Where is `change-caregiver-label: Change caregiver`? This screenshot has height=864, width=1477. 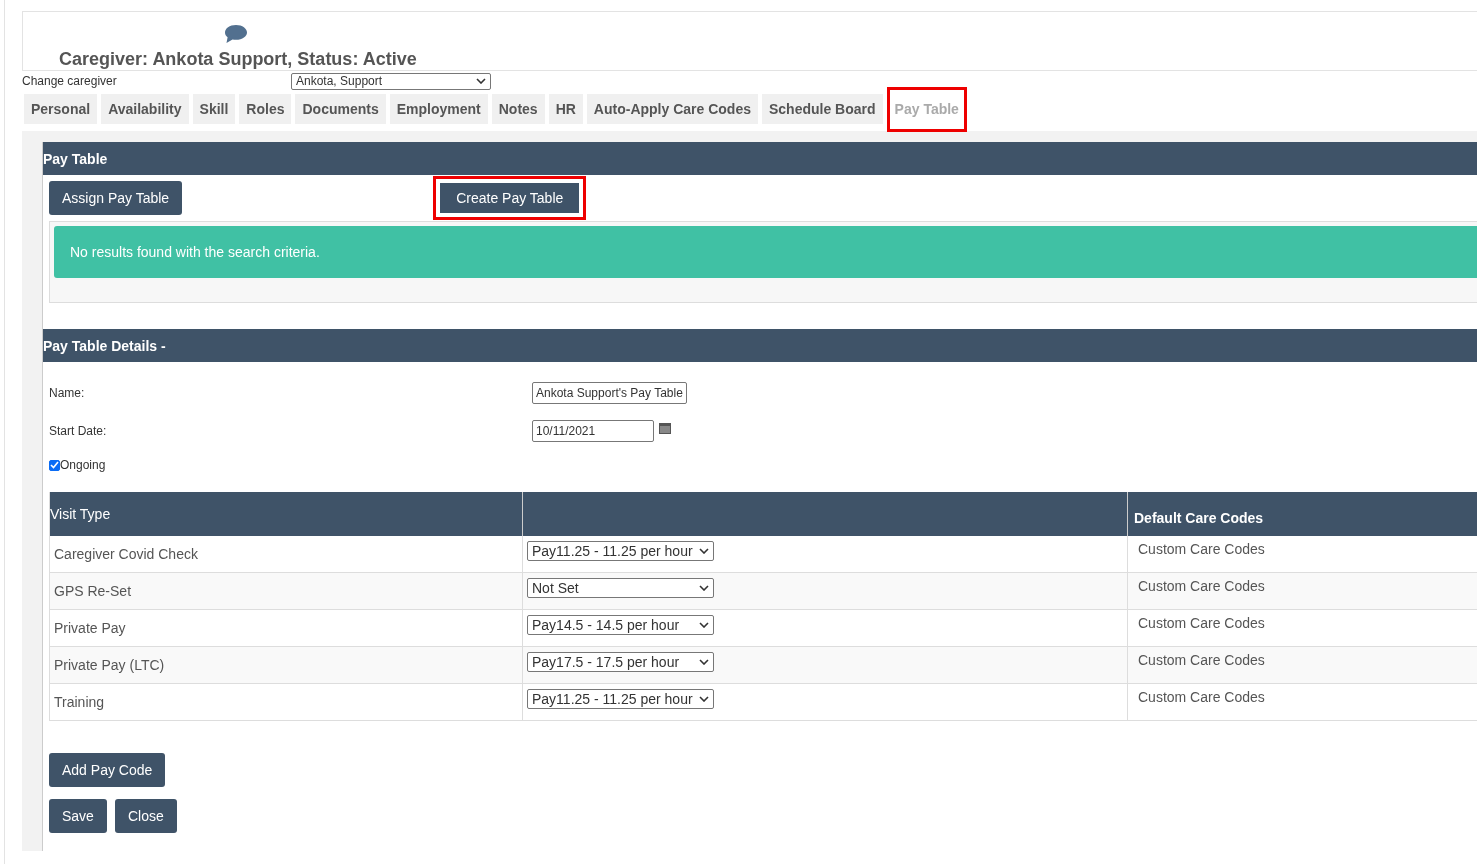 change-caregiver-label: Change caregiver is located at coordinates (70, 81).